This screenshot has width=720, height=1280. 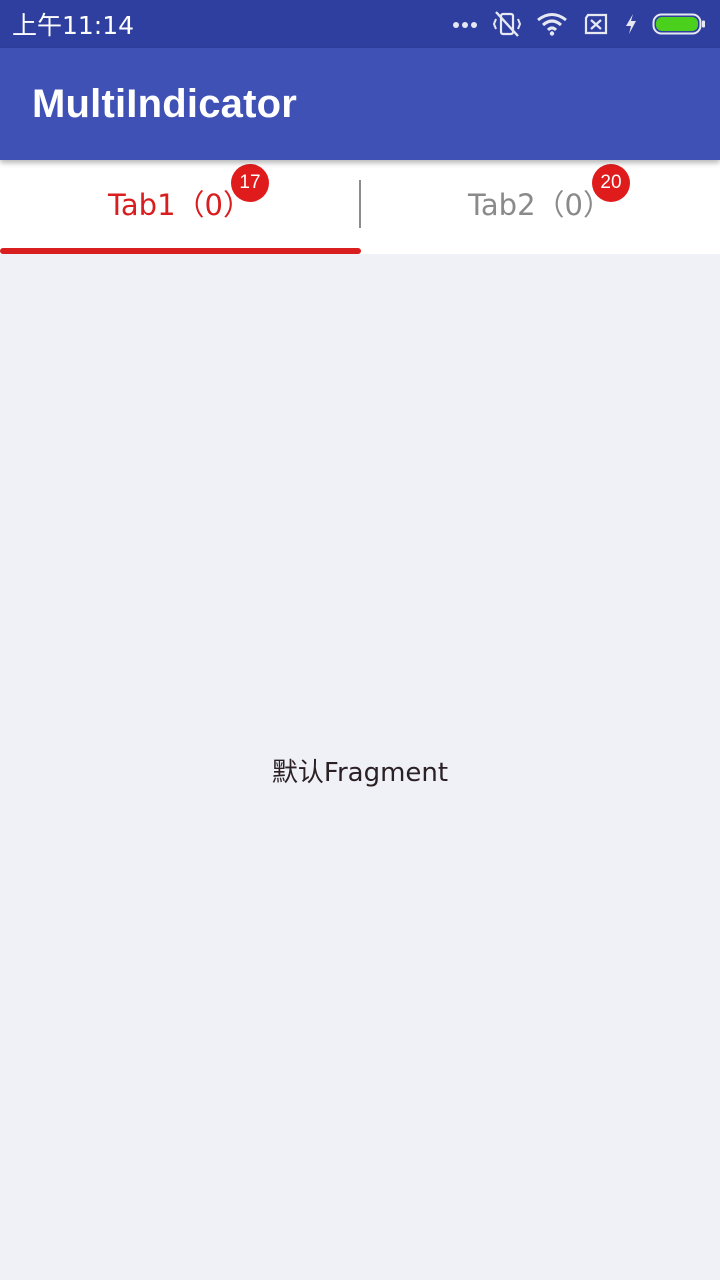 I want to click on status-icons, so click(x=579, y=24).